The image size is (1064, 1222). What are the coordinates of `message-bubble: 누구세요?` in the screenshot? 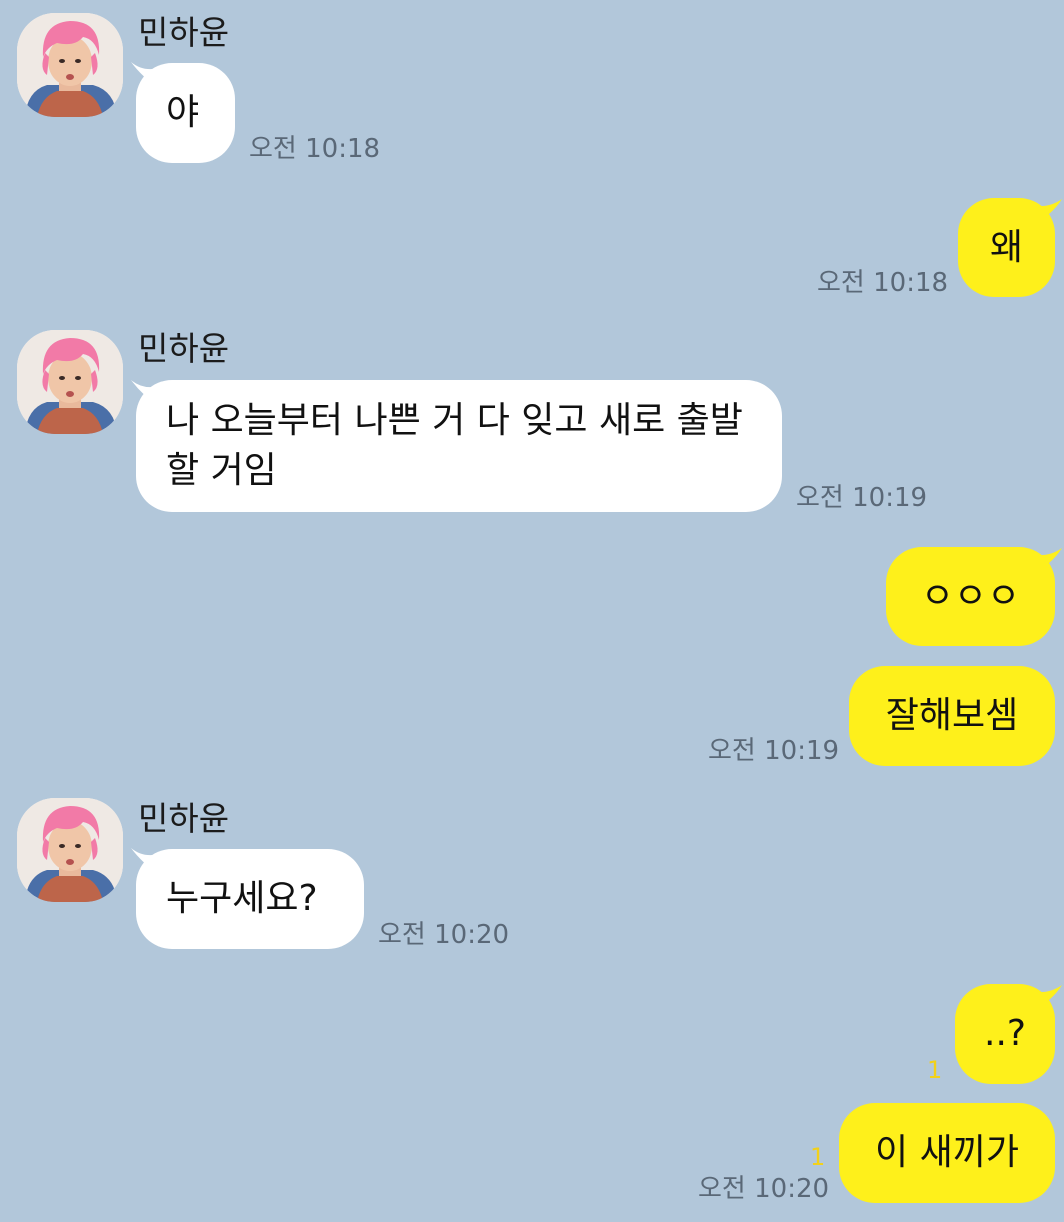 It's located at (250, 899).